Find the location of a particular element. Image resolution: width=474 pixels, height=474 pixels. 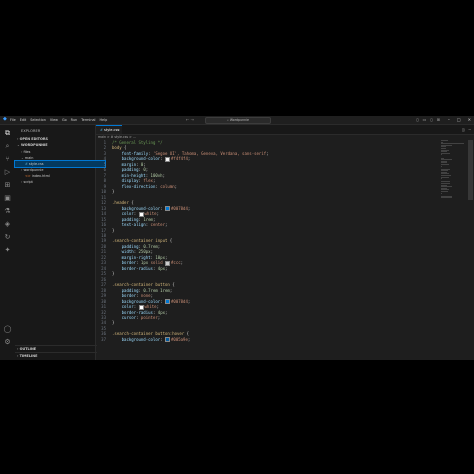

extensions-icon: ⊞ is located at coordinates (7, 185).